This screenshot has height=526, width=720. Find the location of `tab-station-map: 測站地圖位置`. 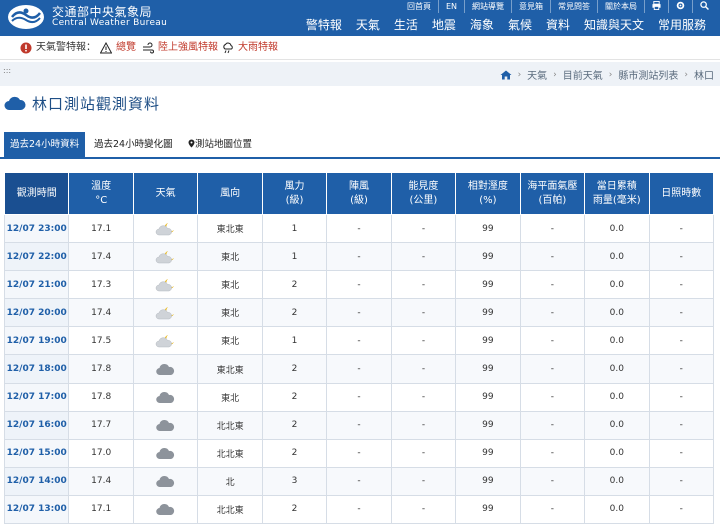

tab-station-map: 測站地圖位置 is located at coordinates (220, 144).